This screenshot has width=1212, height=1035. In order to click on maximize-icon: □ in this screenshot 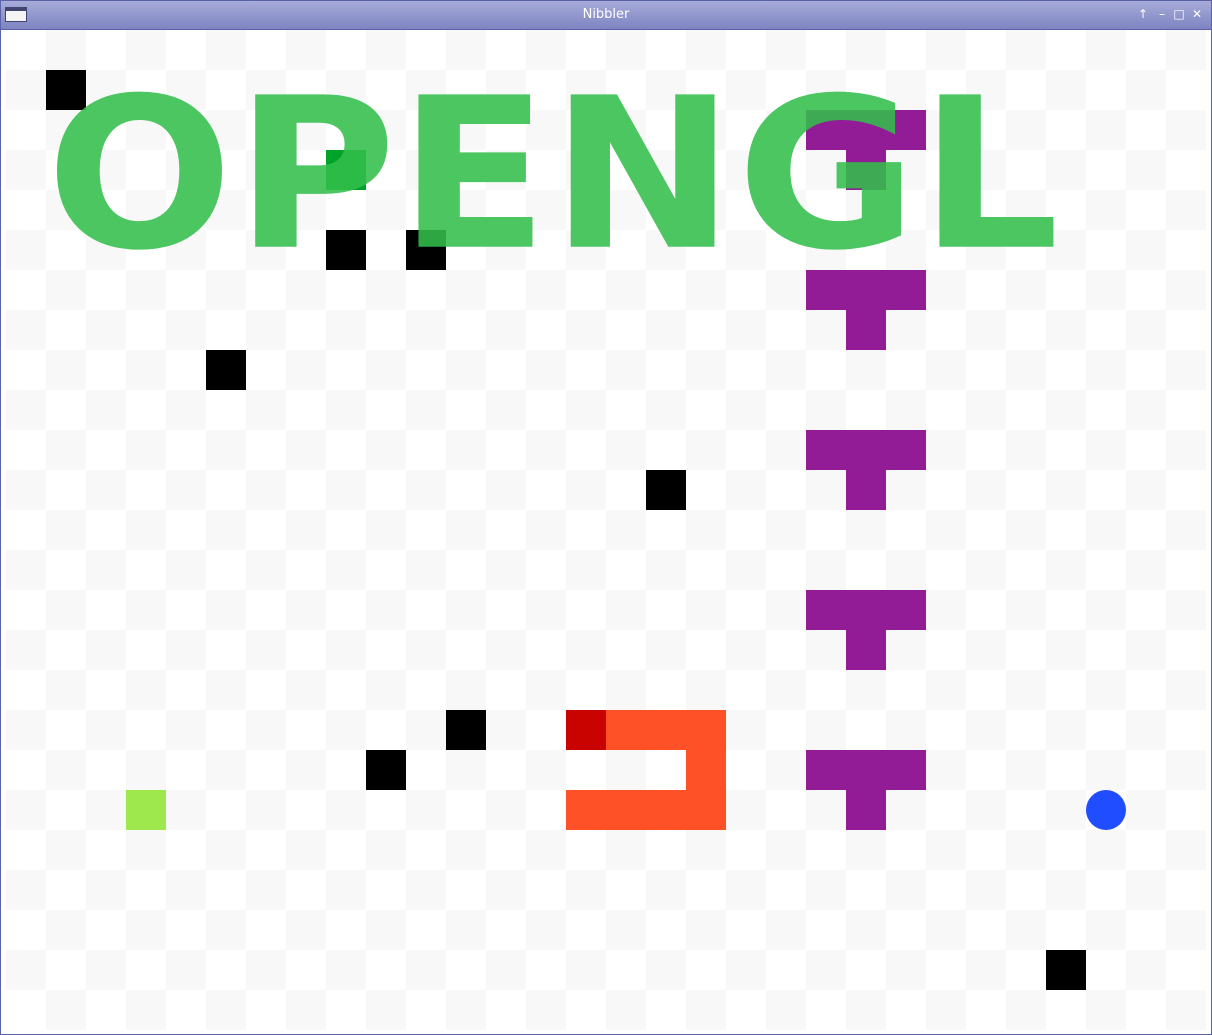, I will do `click(1179, 14)`.